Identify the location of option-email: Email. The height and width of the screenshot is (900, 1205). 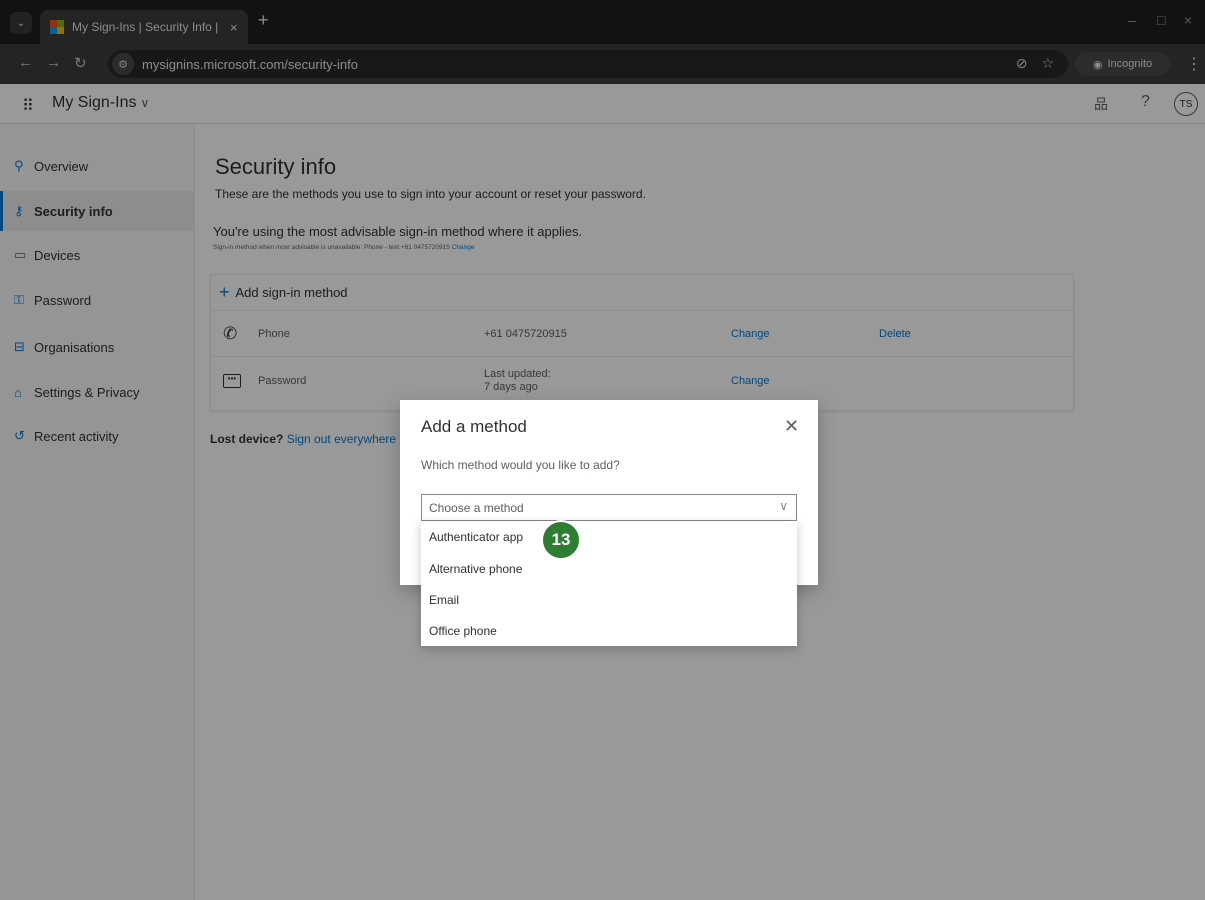
(609, 599).